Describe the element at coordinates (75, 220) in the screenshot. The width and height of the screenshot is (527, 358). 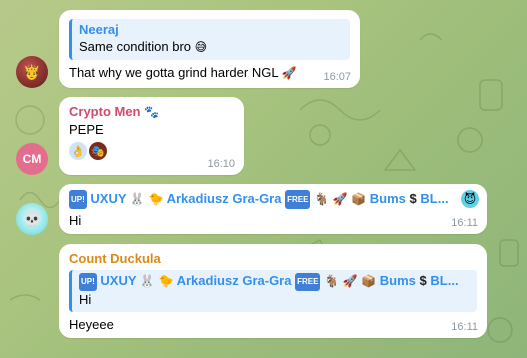
I see `message-text: Hi` at that location.